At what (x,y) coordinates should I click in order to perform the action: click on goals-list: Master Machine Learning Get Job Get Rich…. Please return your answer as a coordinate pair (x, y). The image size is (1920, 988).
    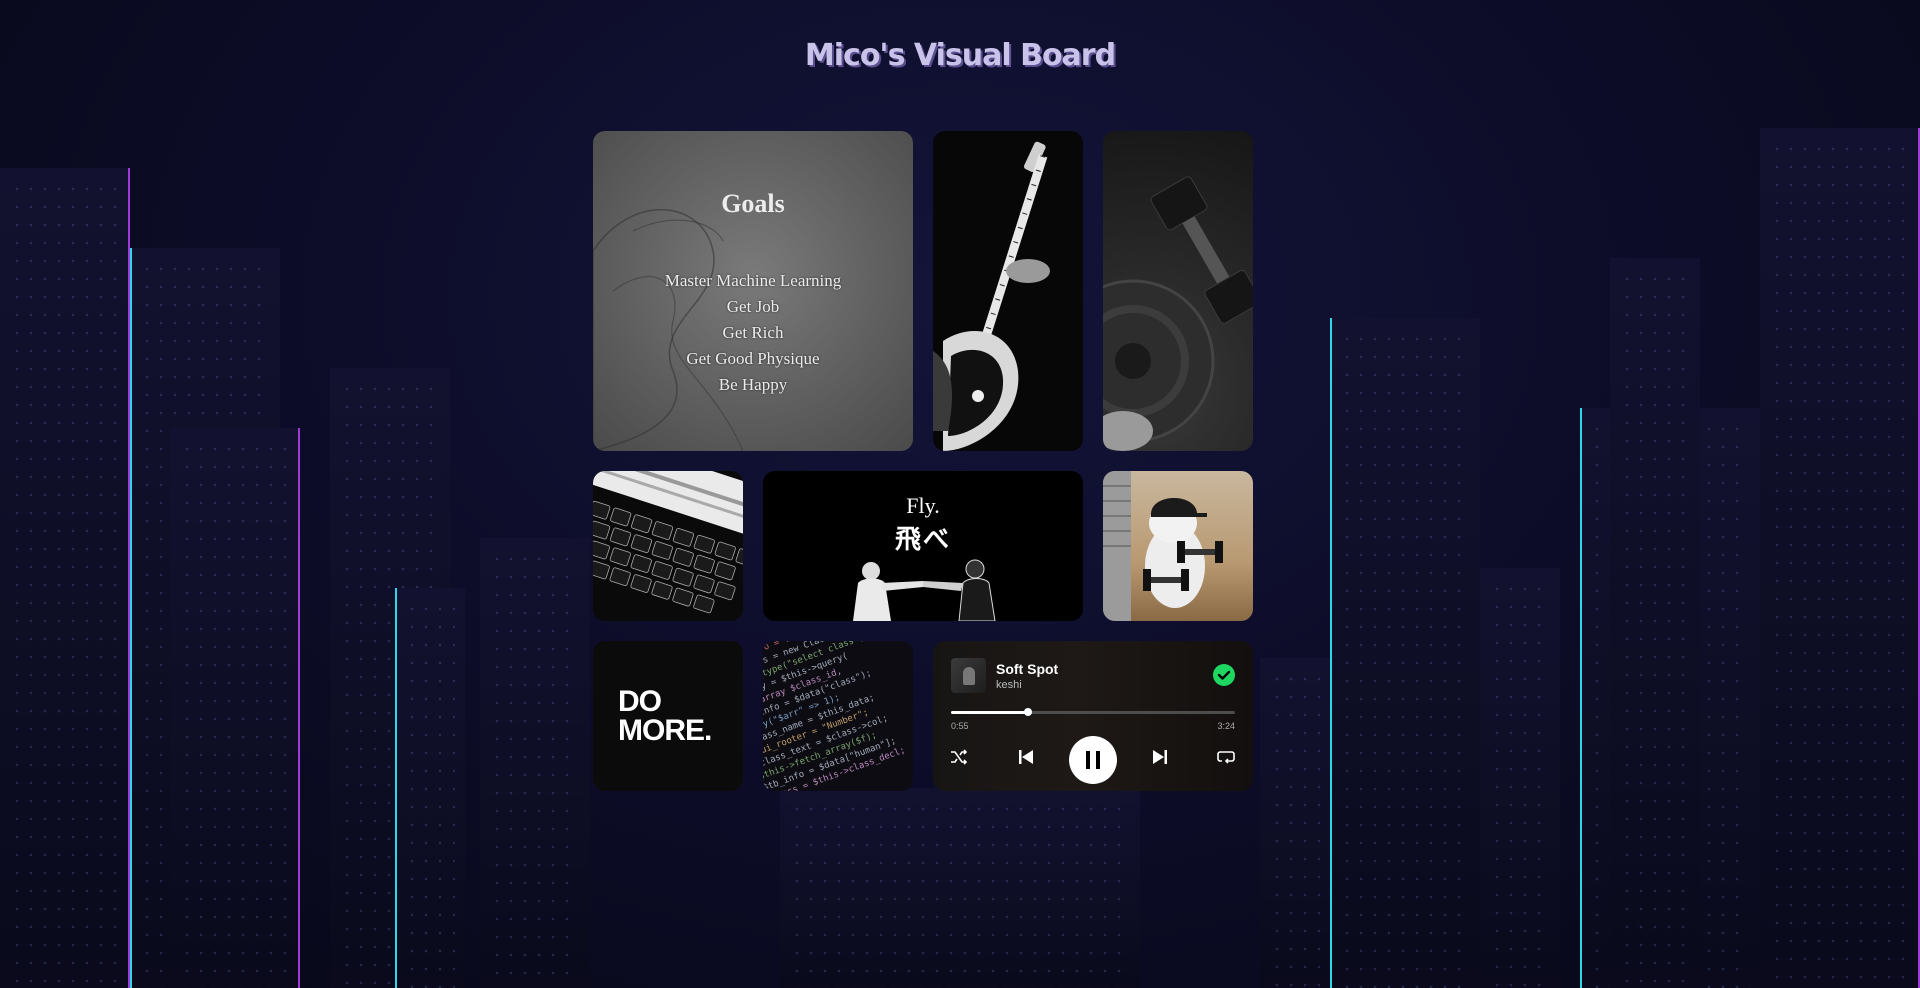
    Looking at the image, I should click on (753, 333).